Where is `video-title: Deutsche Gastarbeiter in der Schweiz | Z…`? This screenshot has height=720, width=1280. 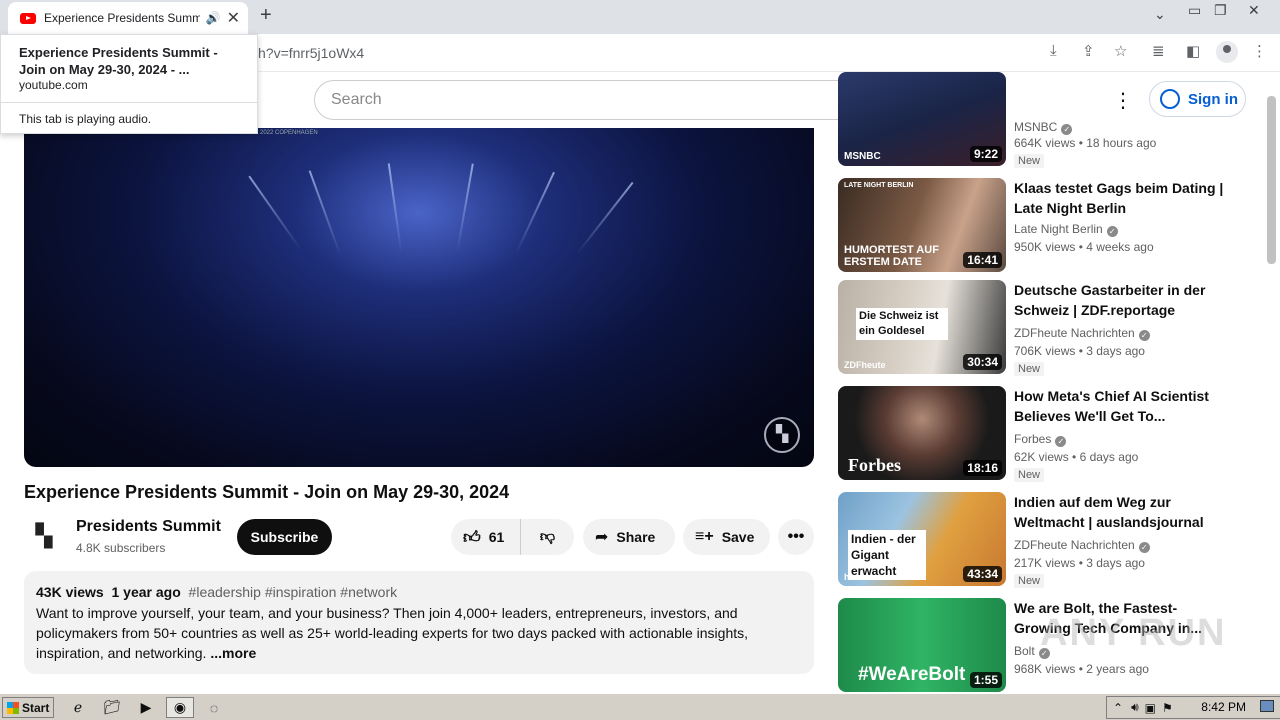
video-title: Deutsche Gastarbeiter in der Schweiz | Z… is located at coordinates (1119, 300).